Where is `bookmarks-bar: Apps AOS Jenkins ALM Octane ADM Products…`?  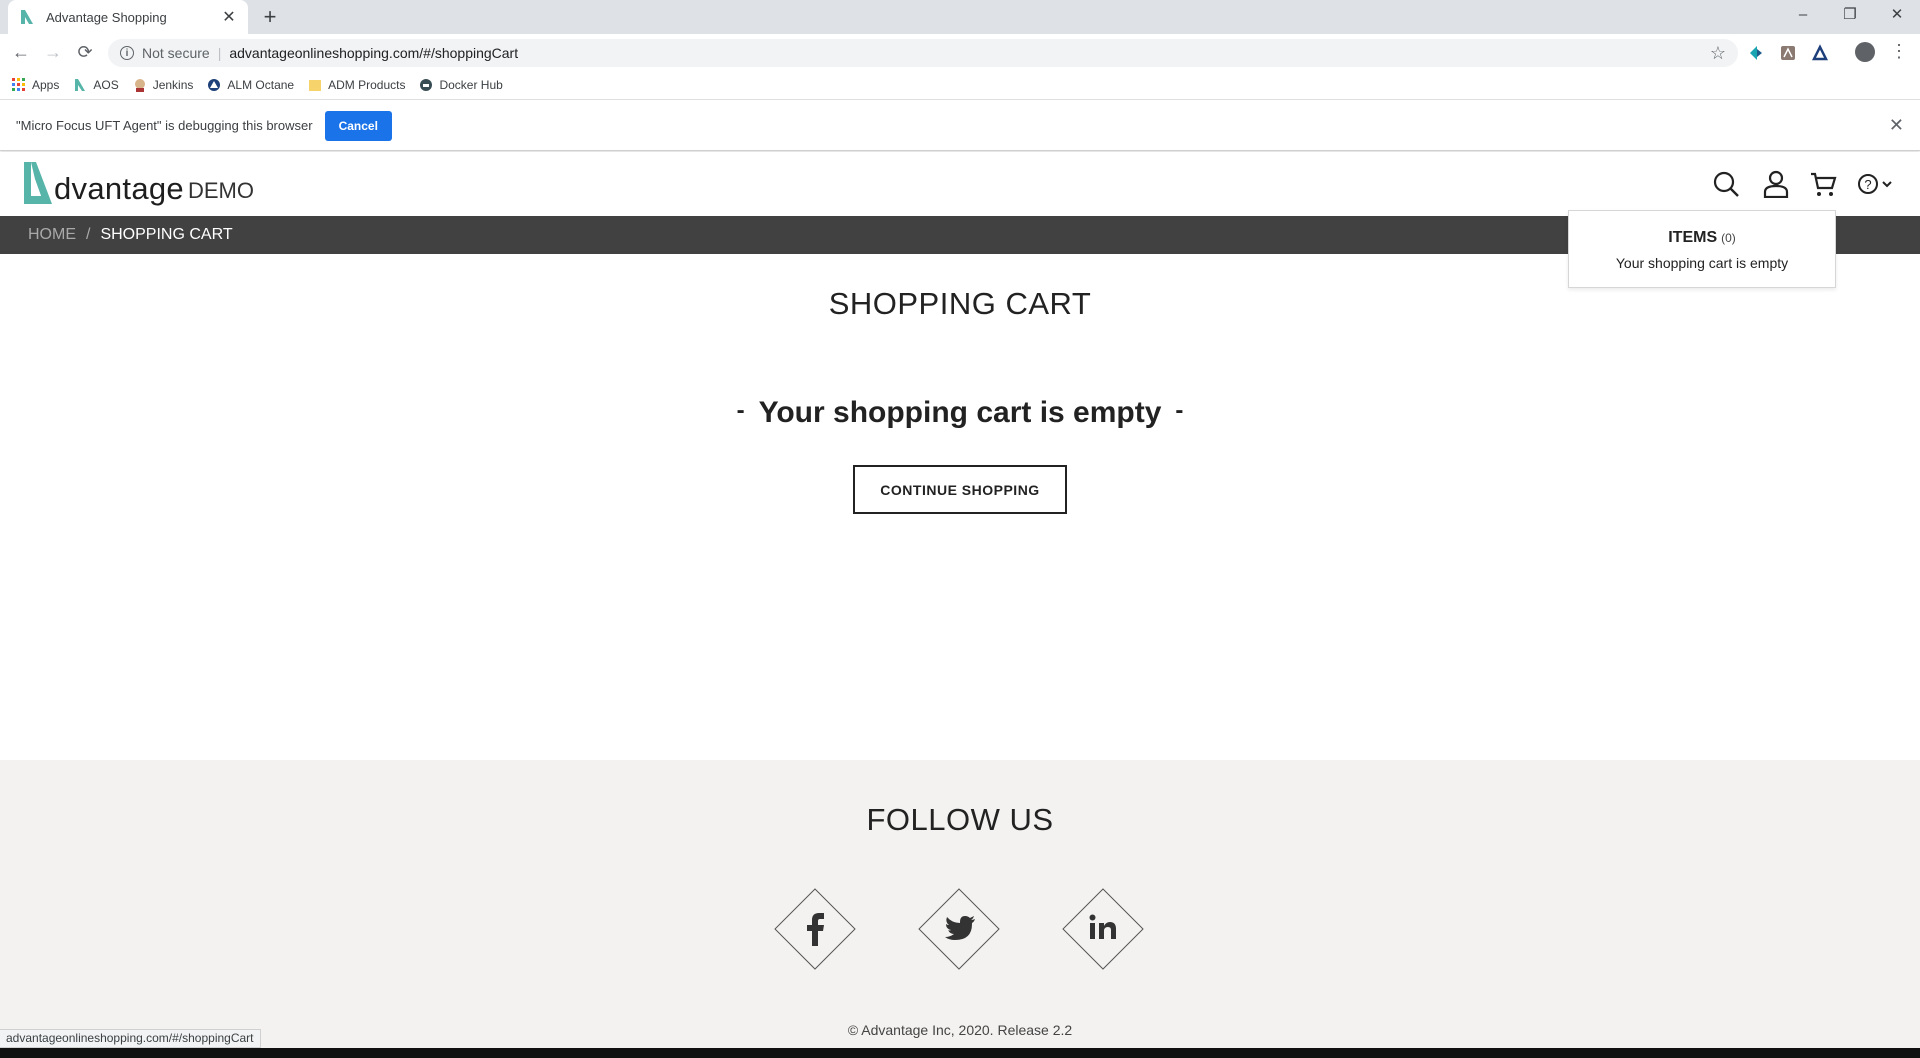 bookmarks-bar: Apps AOS Jenkins ALM Octane ADM Products… is located at coordinates (960, 85).